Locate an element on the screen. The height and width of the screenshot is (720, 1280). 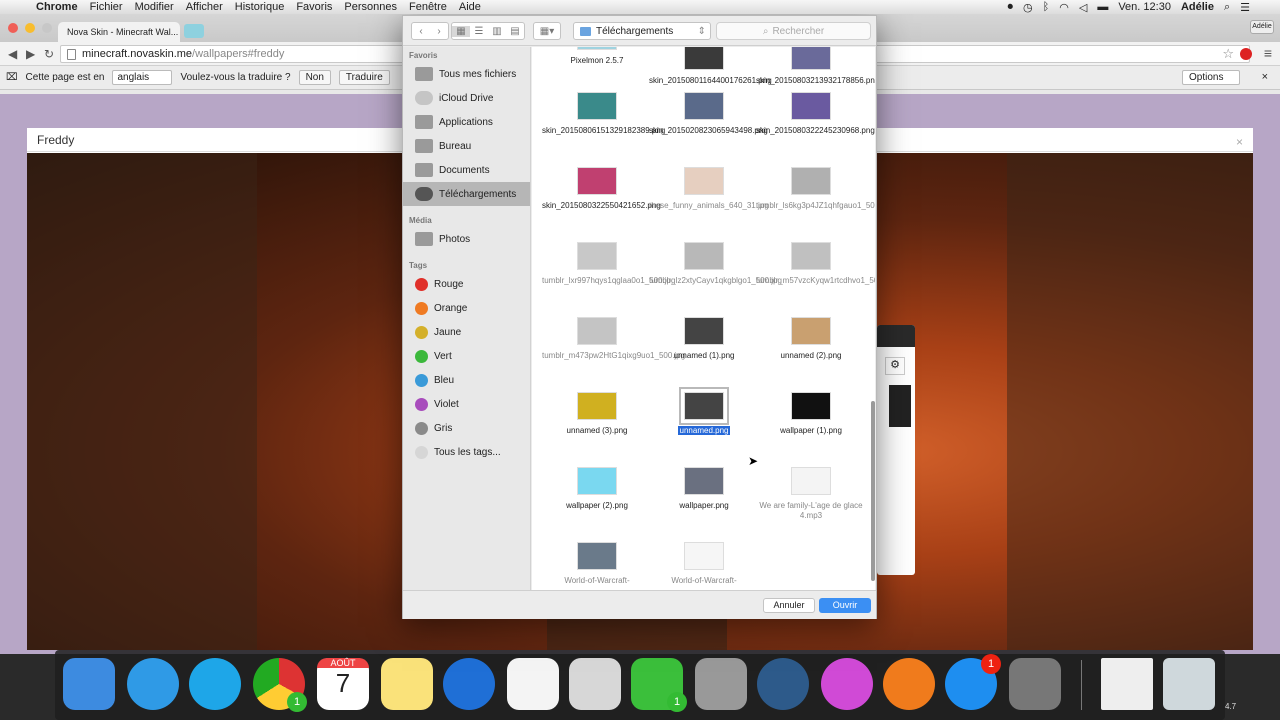
modal-close-icon: × is located at coordinates (1239, 142).